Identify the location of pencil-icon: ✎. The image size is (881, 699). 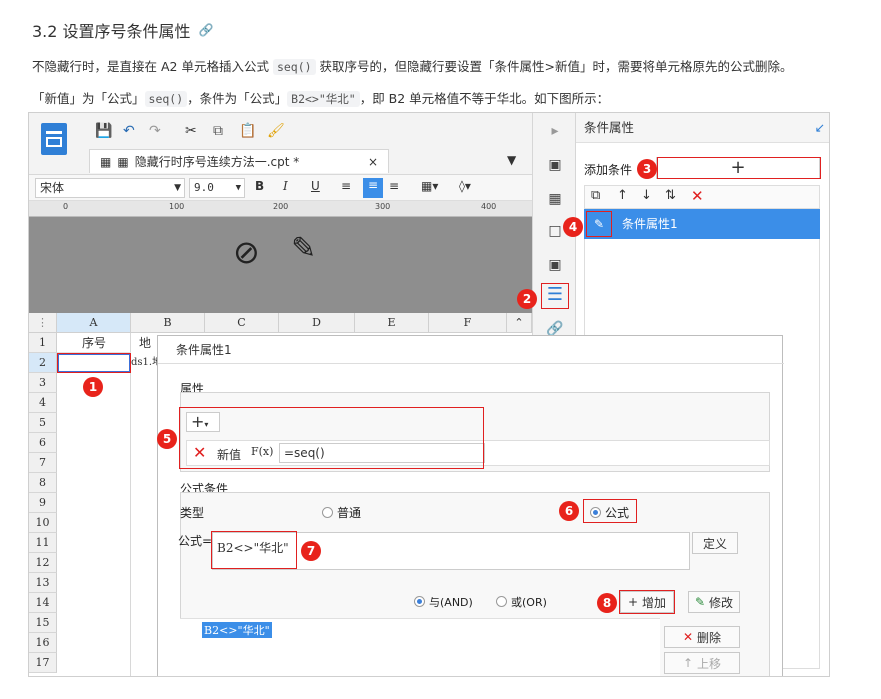
(303, 248).